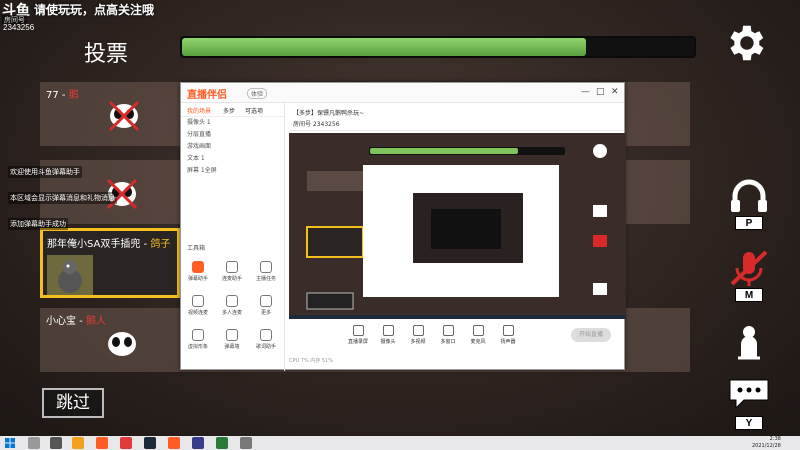  Describe the element at coordinates (388, 330) in the screenshot. I see `camera-icon` at that location.